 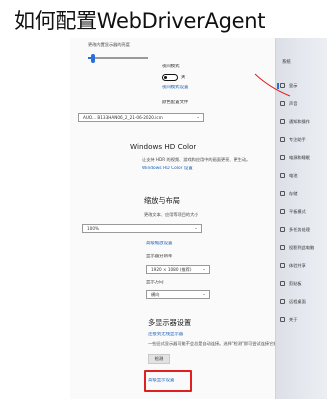 What do you see at coordinates (282, 247) in the screenshot?
I see `project-icon` at bounding box center [282, 247].